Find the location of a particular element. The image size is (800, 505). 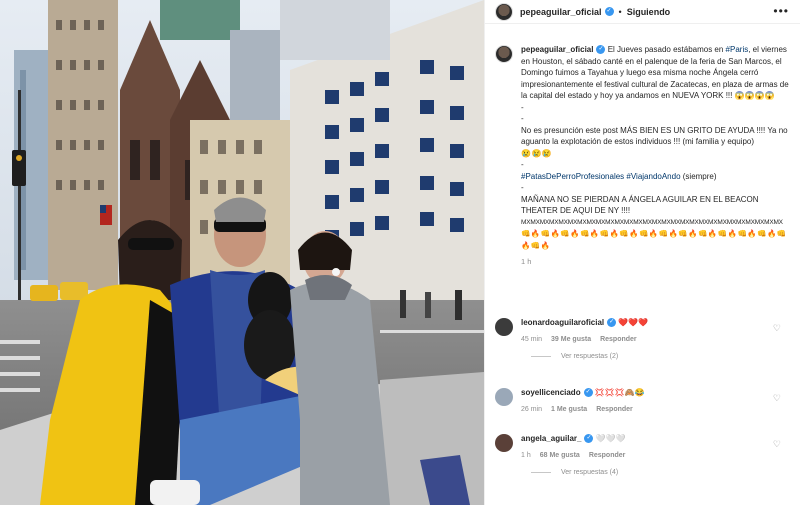

caption-text-1: El Jueves pasado estábamos en is located at coordinates (665, 49).